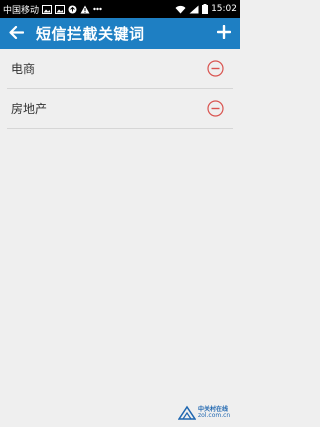  Describe the element at coordinates (23, 69) in the screenshot. I see `keyword-label: 电商` at that location.